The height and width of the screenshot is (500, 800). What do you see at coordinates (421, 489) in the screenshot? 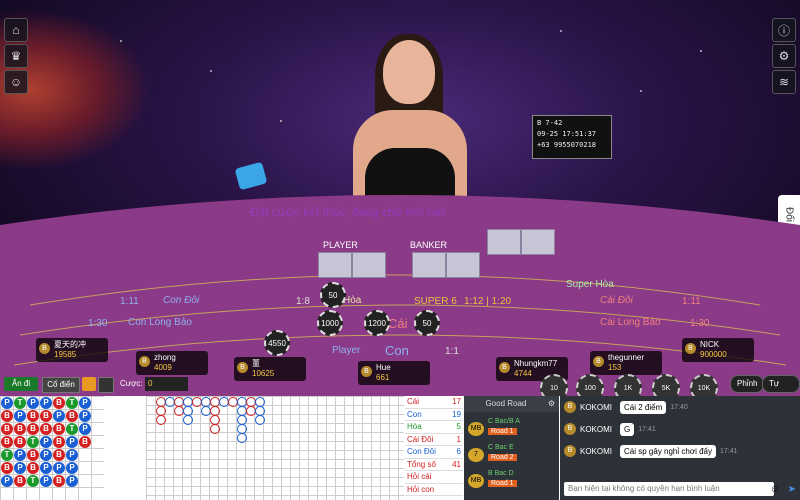
I see `stat-label: Hỏi con` at bounding box center [421, 489].